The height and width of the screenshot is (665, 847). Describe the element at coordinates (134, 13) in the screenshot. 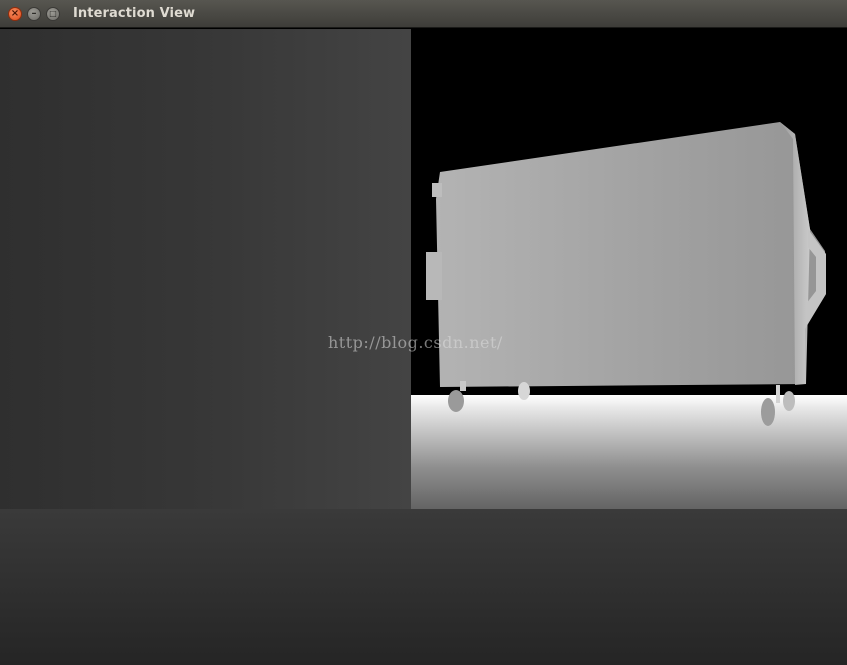

I see `window-title: Interaction View` at that location.